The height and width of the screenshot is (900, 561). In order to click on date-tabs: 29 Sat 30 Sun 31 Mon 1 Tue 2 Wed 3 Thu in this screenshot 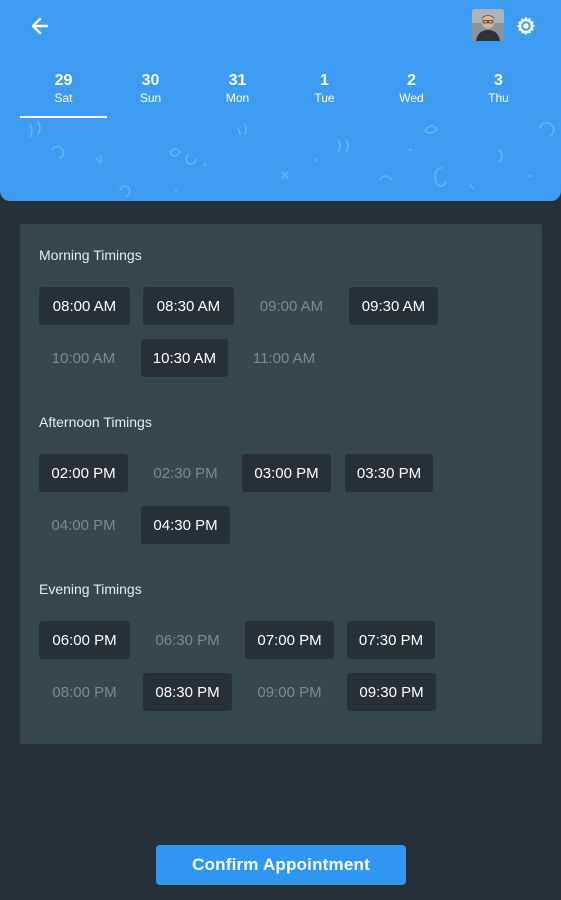, I will do `click(281, 91)`.